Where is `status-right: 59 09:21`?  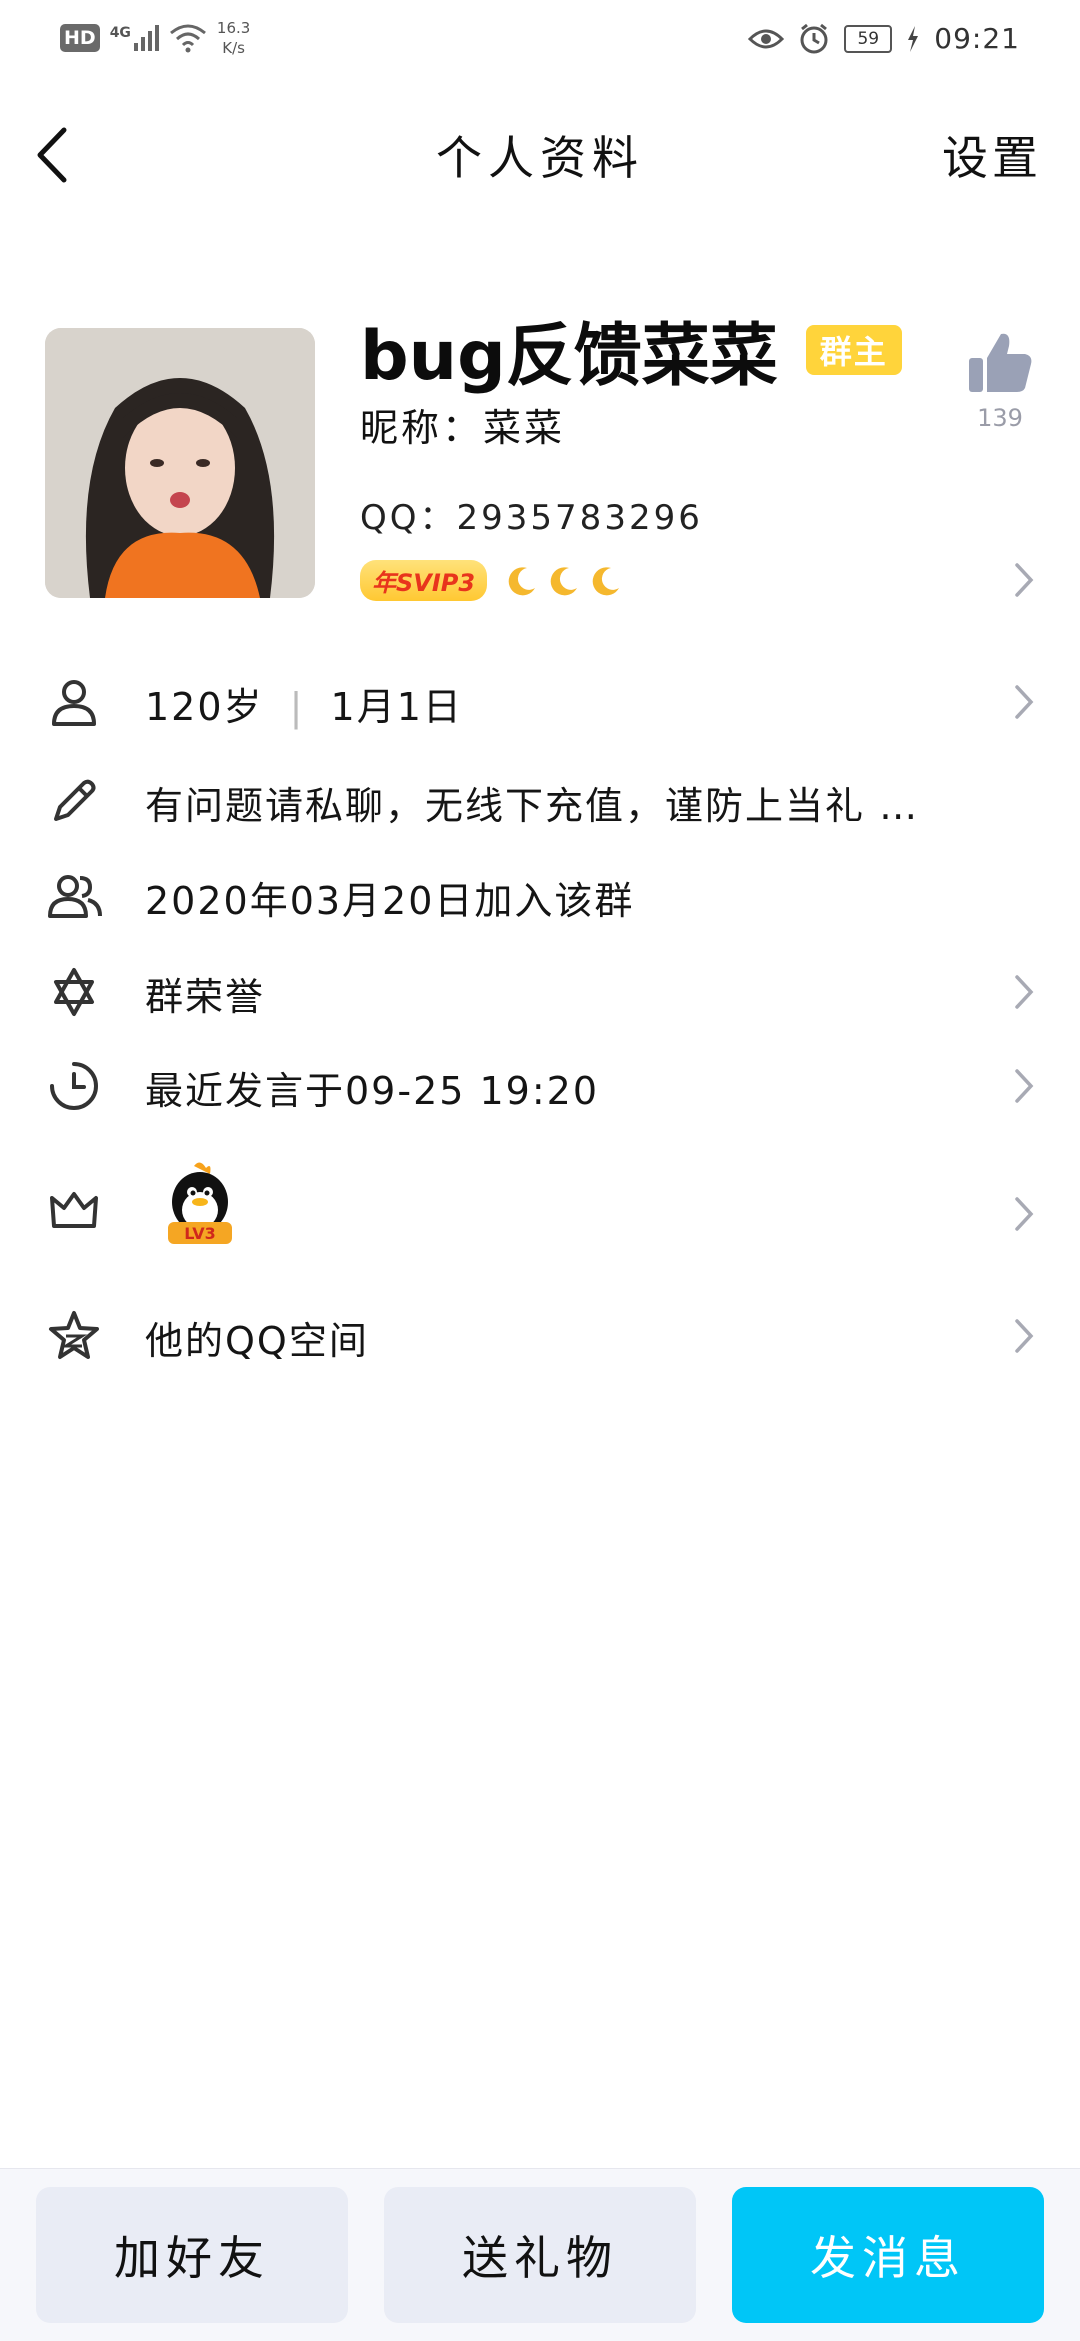
status-right: 59 09:21 is located at coordinates (884, 38).